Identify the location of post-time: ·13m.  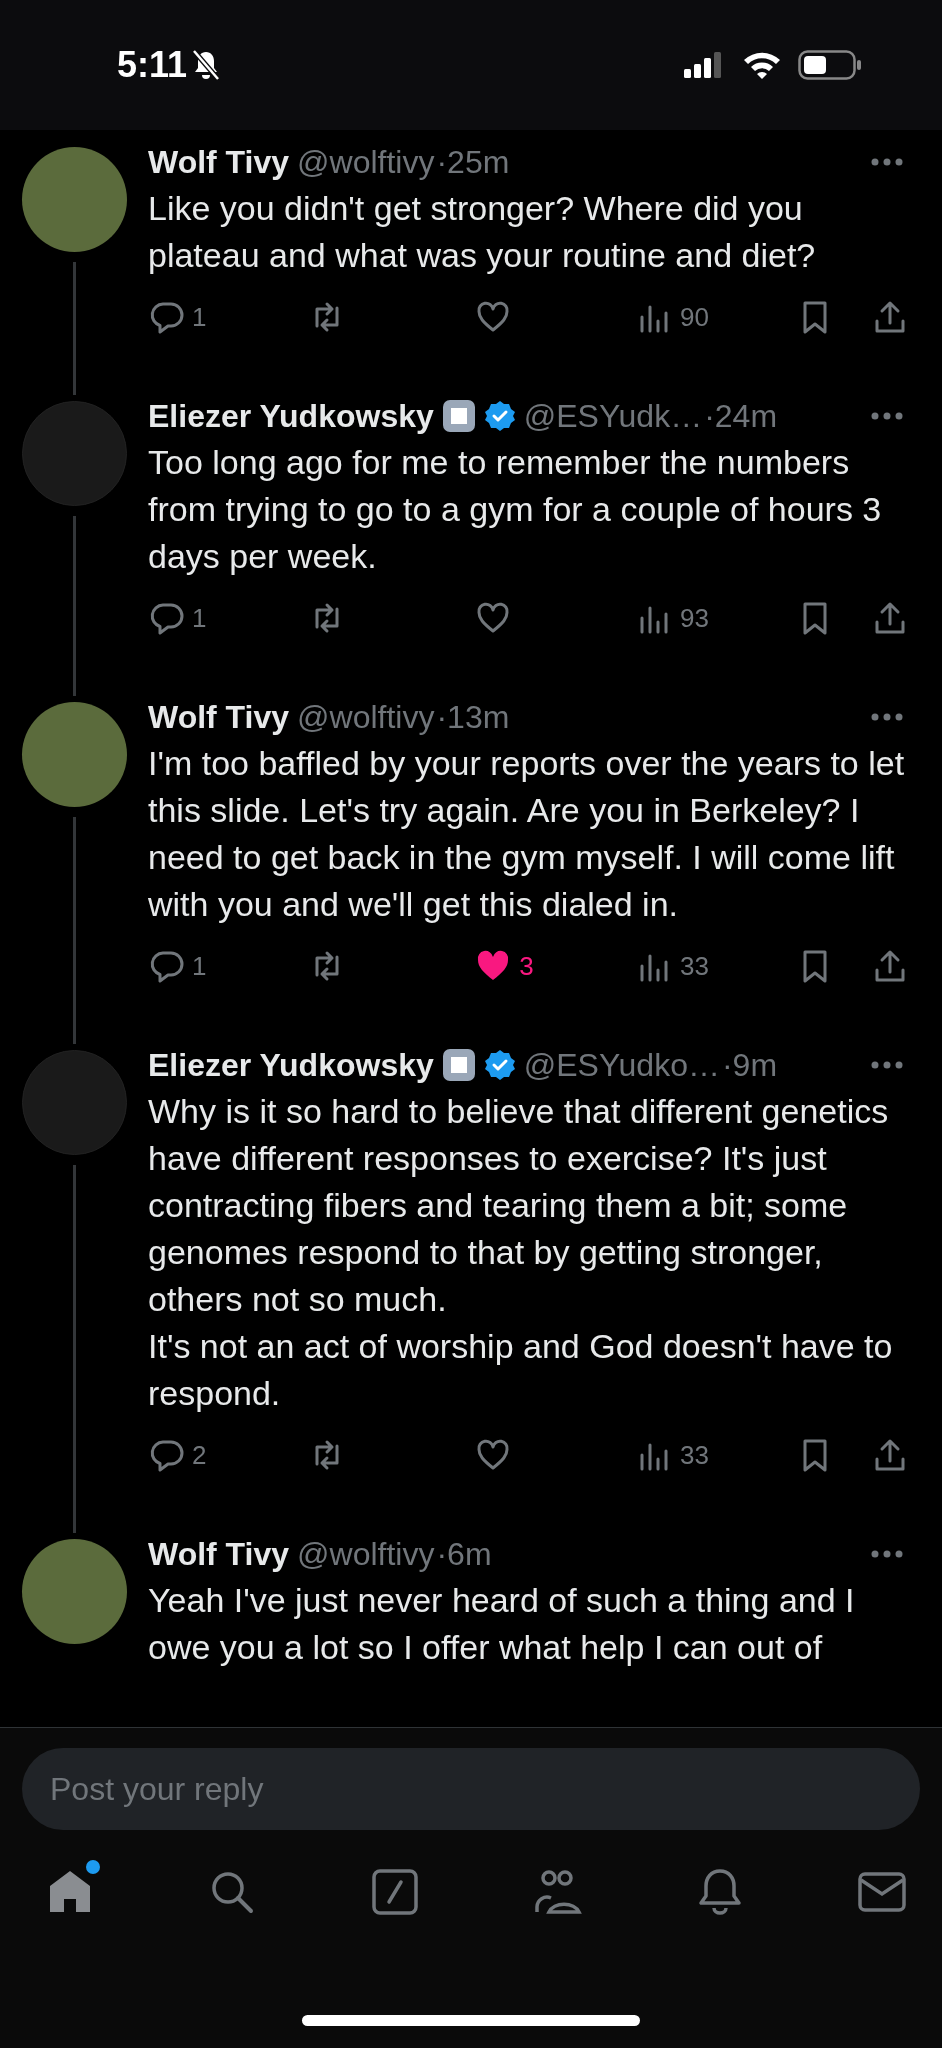
(473, 717).